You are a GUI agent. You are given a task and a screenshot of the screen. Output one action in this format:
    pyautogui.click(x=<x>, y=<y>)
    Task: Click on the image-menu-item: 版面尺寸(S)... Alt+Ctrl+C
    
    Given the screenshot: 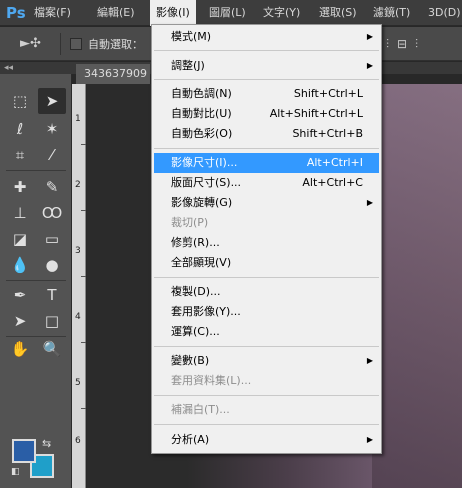 What is the action you would take?
    pyautogui.click(x=266, y=183)
    